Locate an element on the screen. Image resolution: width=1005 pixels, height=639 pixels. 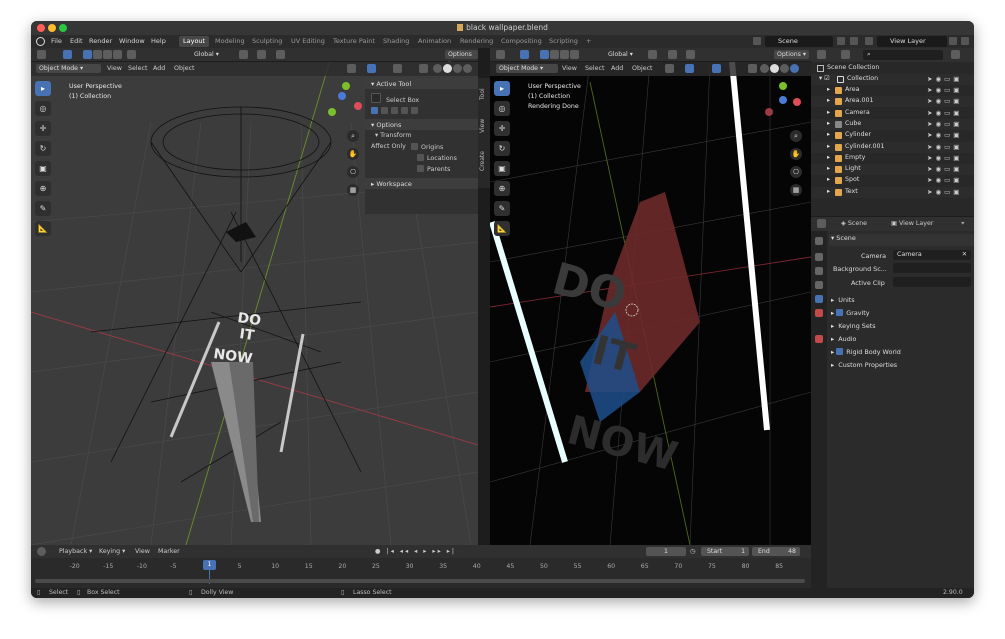
rigid-body-world-section: ▸ Rigid Body World is located at coordinates (866, 352).